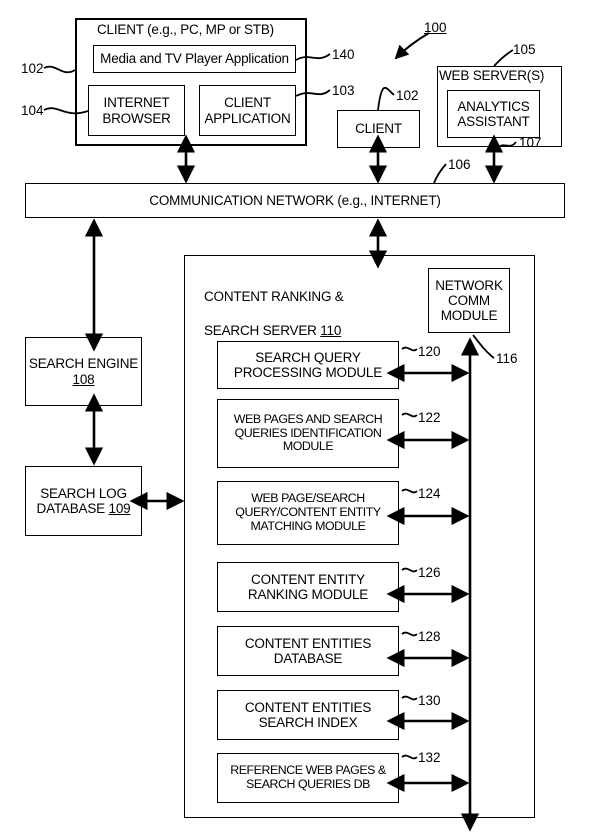 Image resolution: width=592 pixels, height=839 pixels. I want to click on analytics-assistant-label: ANALYTICS ASSISTANT, so click(493, 113).